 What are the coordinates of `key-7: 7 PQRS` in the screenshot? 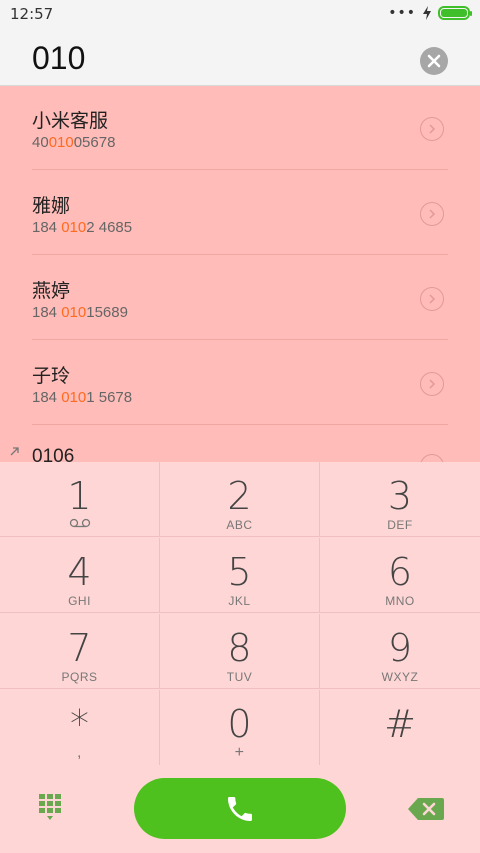 It's located at (80, 651).